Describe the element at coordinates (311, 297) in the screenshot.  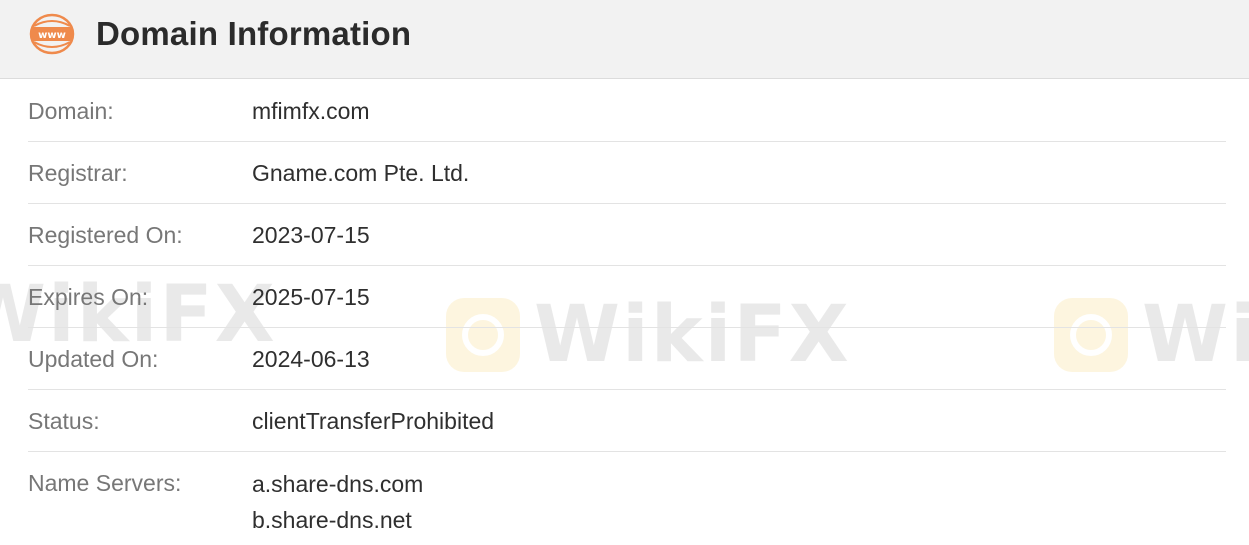
I see `row-value: 2025-07-15` at that location.